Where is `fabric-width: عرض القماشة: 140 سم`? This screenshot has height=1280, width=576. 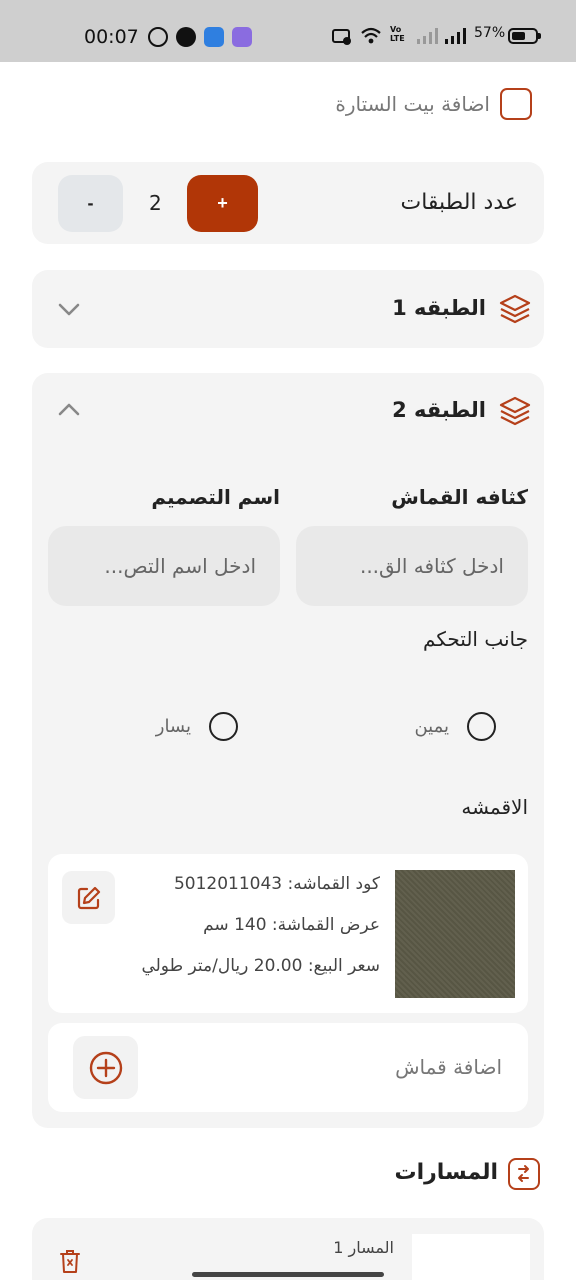 fabric-width: عرض القماشة: 140 سم is located at coordinates (291, 925).